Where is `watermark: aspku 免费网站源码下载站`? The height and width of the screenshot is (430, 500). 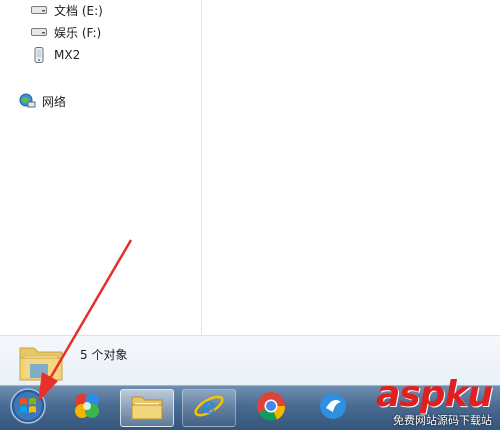 watermark: aspku 免费网站源码下载站 is located at coordinates (434, 401).